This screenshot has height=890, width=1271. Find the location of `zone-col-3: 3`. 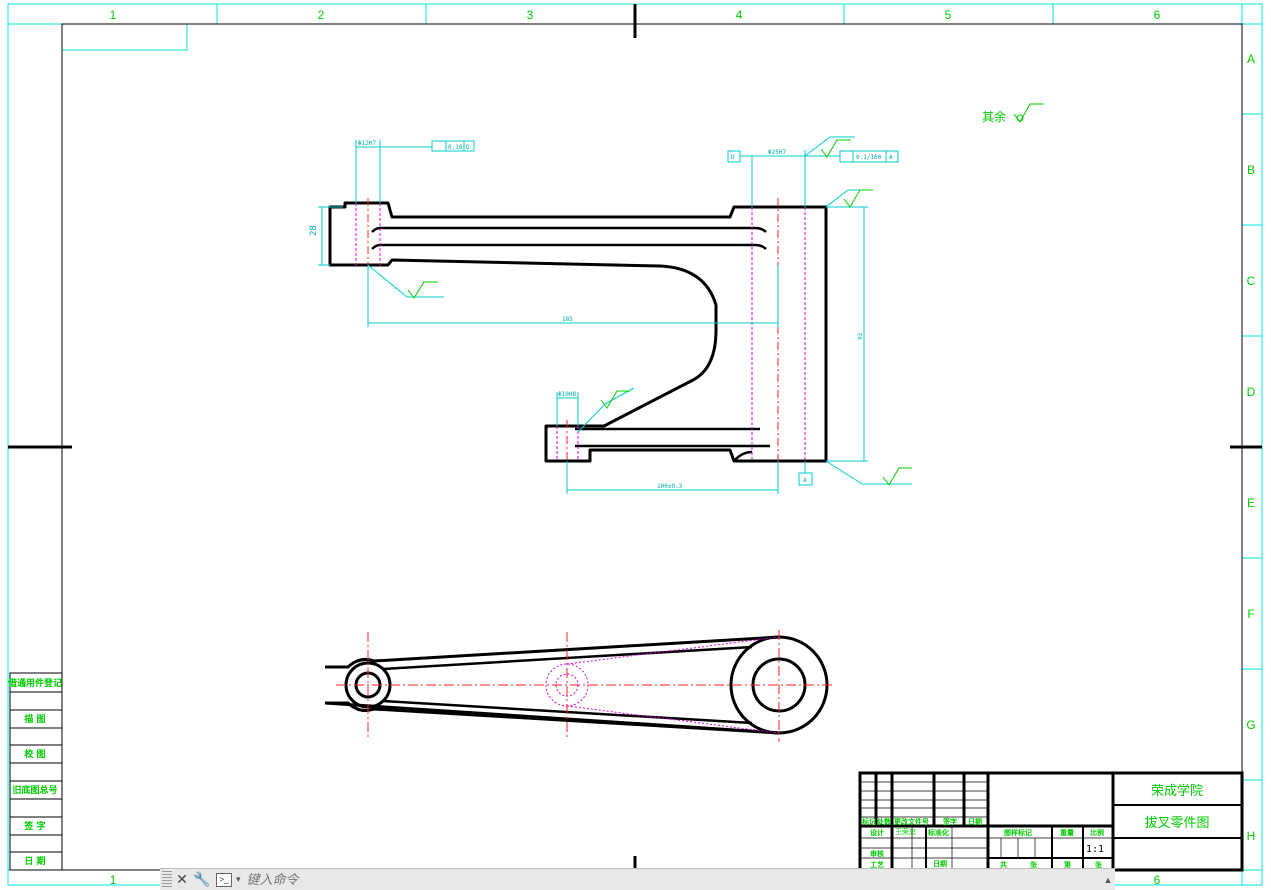

zone-col-3: 3 is located at coordinates (530, 15).